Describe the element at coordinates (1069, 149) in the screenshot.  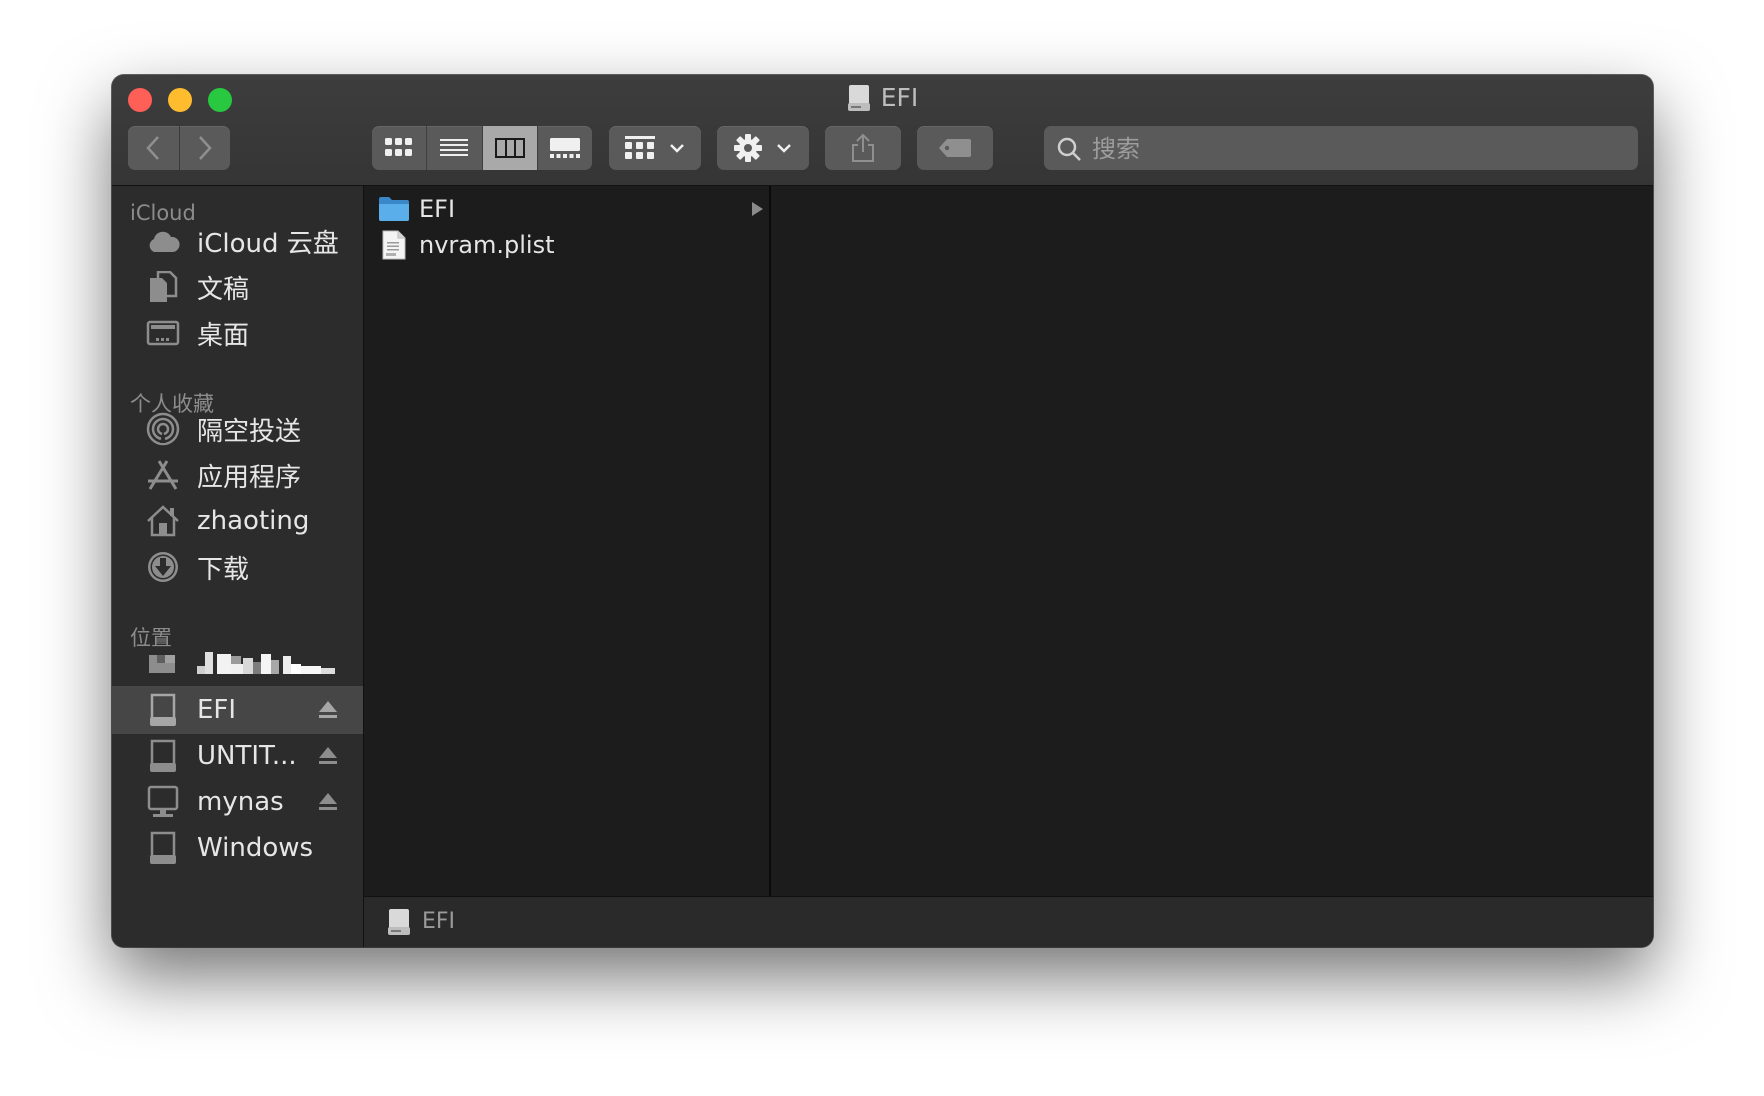
I see `search-icon` at that location.